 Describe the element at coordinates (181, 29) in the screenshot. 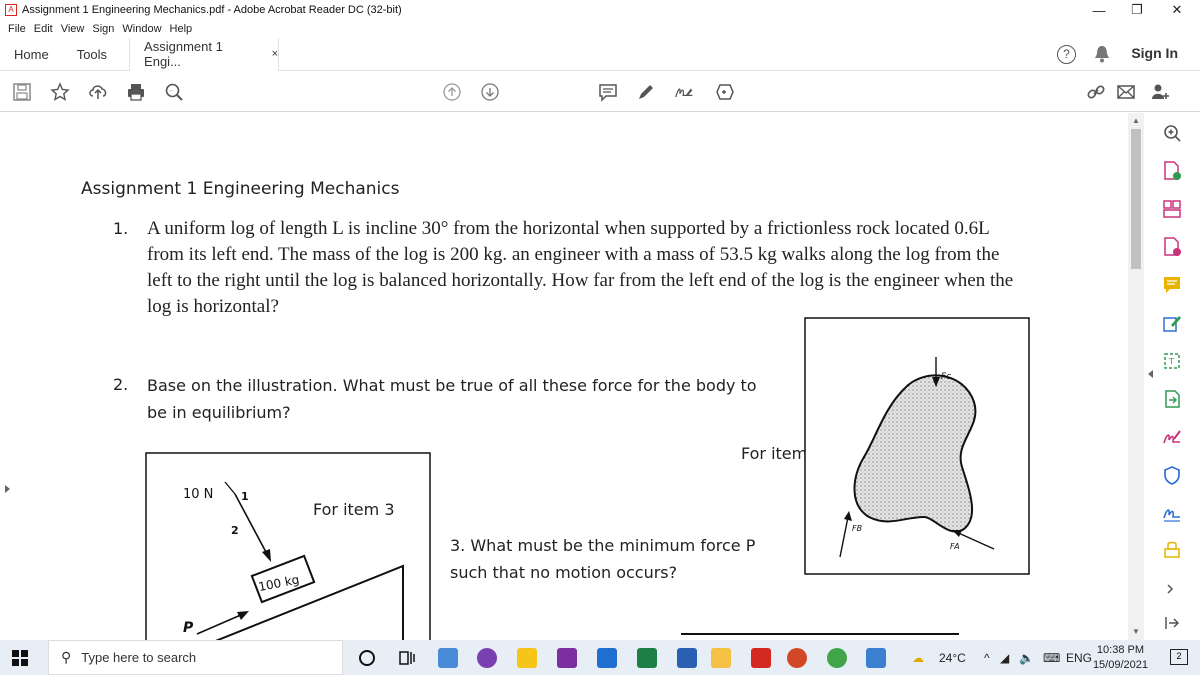

I see `menu-help: Help` at that location.